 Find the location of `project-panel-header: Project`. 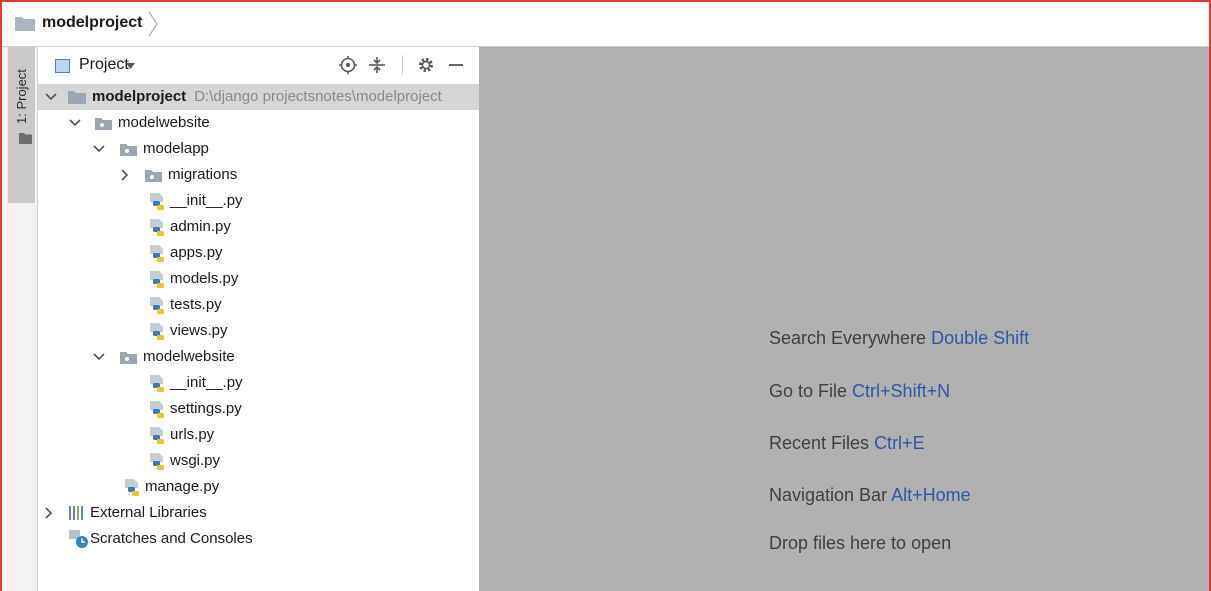

project-panel-header: Project is located at coordinates (258, 66).